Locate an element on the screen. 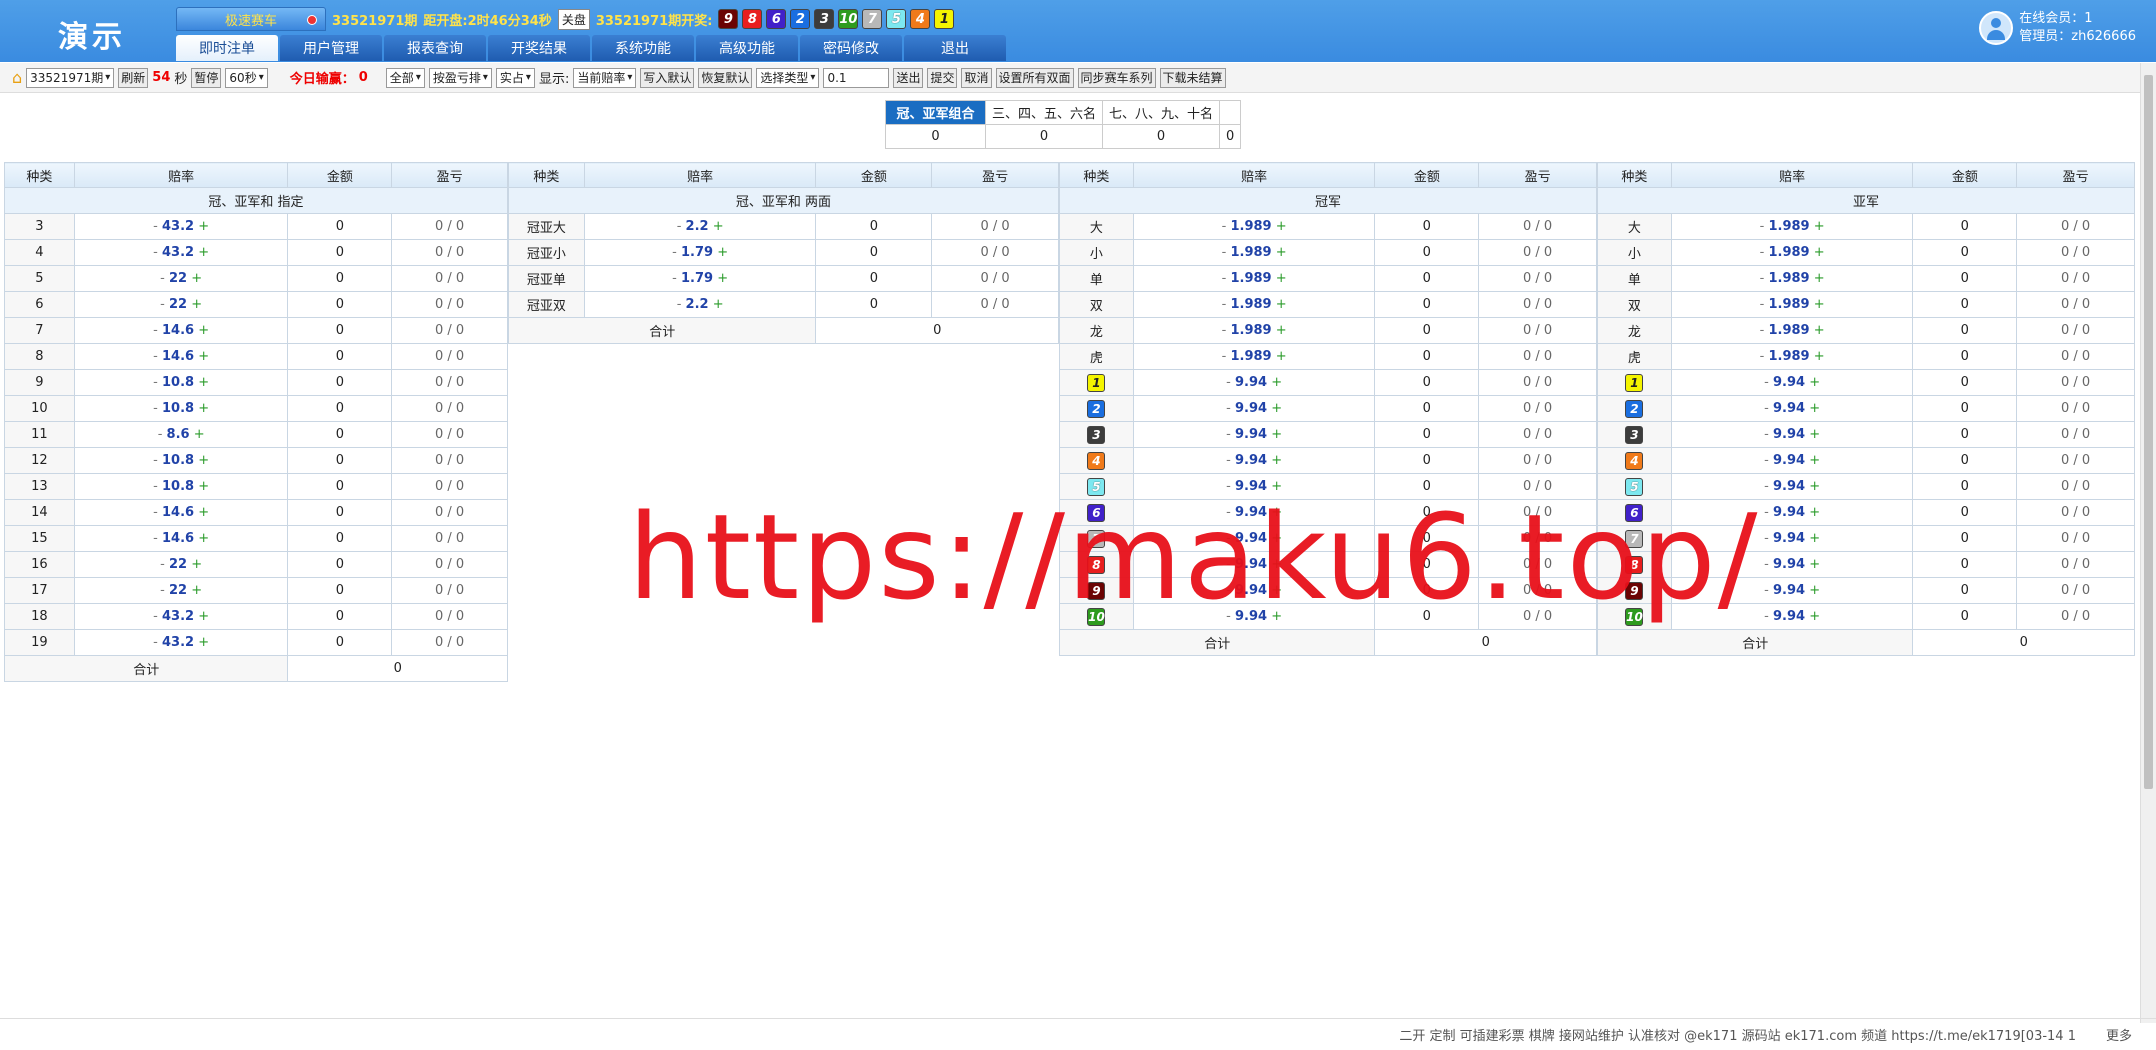  nav-tab: 系统功能 is located at coordinates (643, 48).